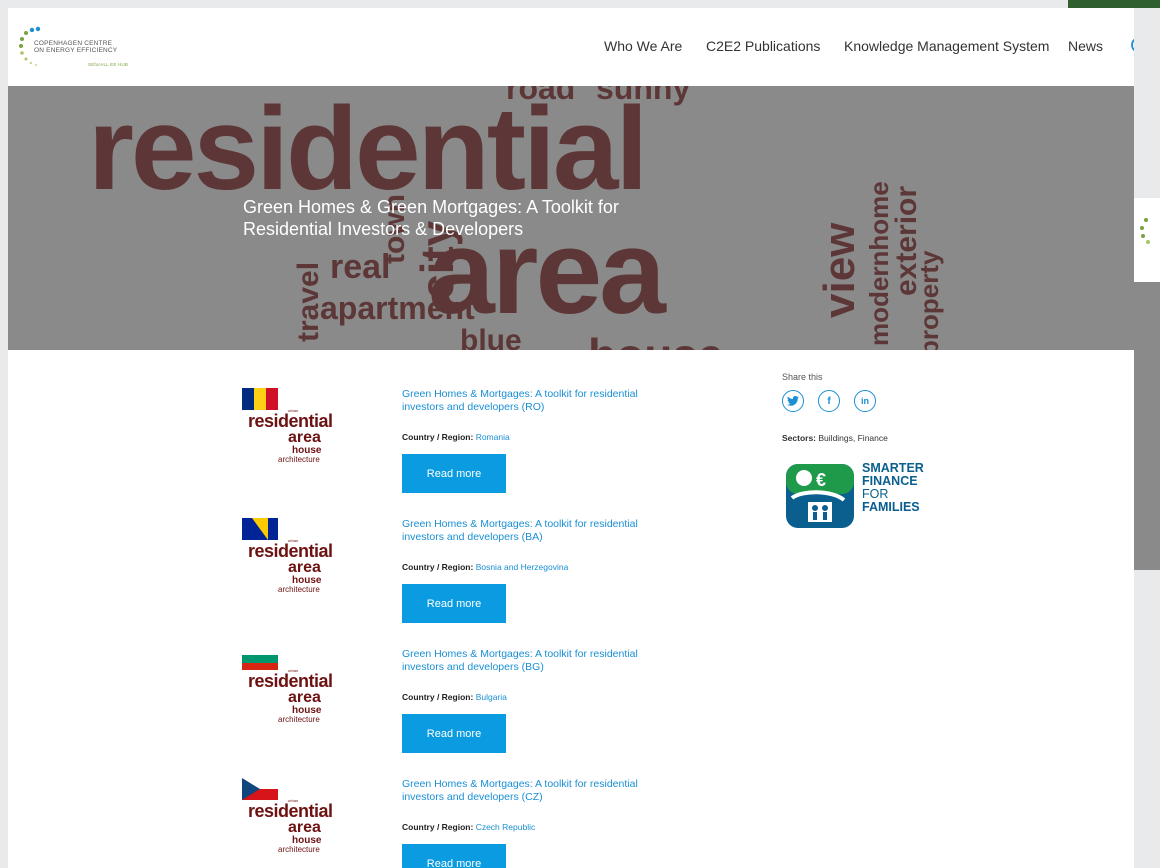 The height and width of the screenshot is (868, 1160). I want to click on sectors: Sectors: Buildings, Finance, so click(835, 438).